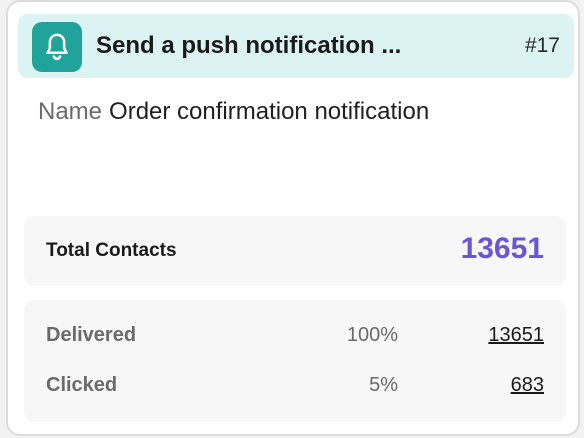 This screenshot has height=438, width=584. What do you see at coordinates (91, 335) in the screenshot?
I see `stat-label: Delivered` at bounding box center [91, 335].